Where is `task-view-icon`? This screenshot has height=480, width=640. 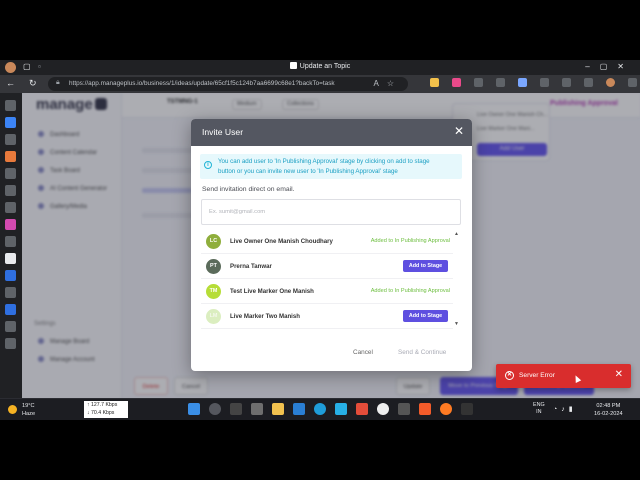
task-view-icon is located at coordinates (236, 409).